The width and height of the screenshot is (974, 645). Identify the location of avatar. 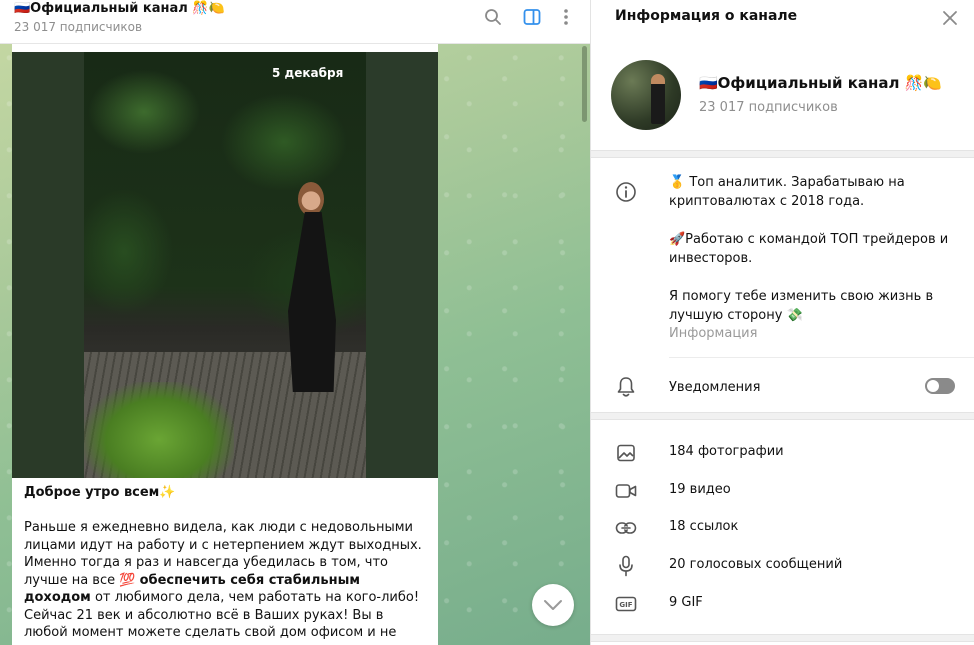
(646, 95).